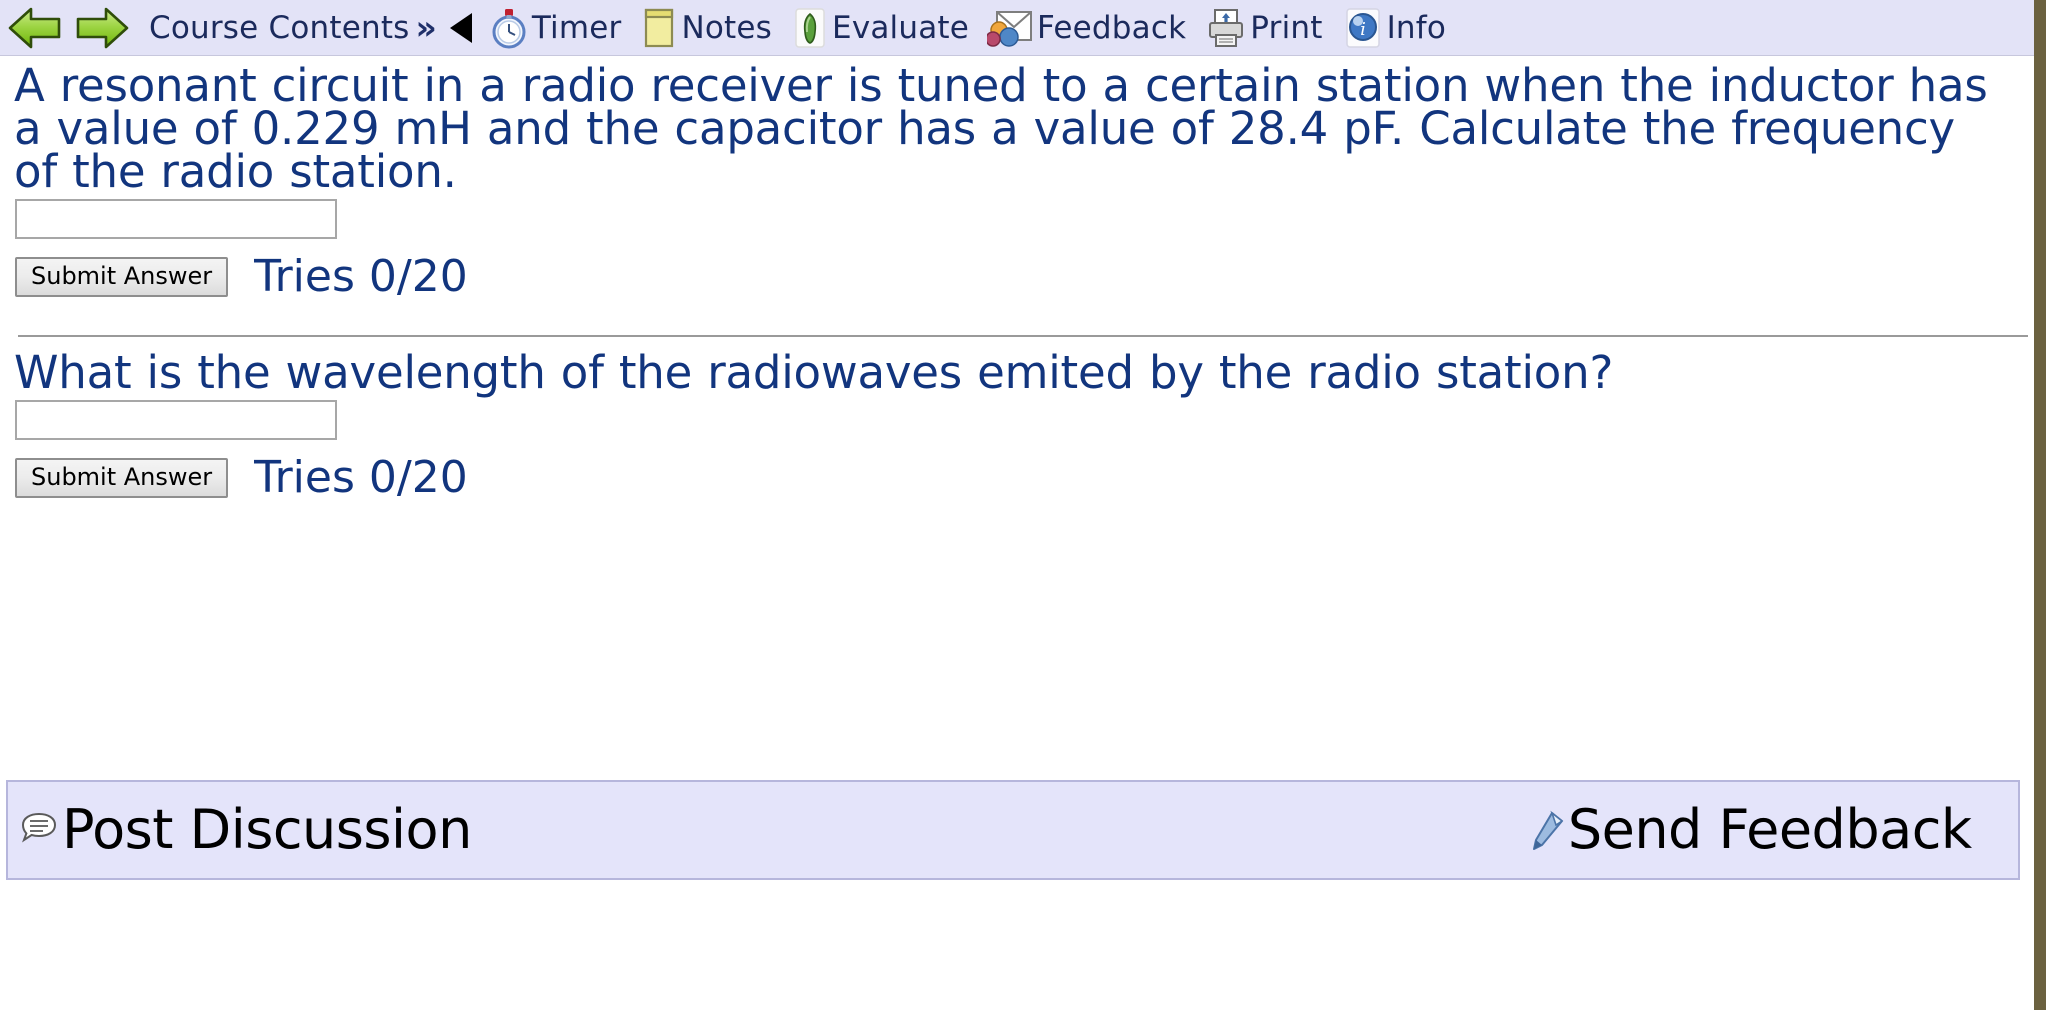 Image resolution: width=2046 pixels, height=1010 pixels. I want to click on problem-1-submit-row: Submit Answer Tries 0/20, so click(1017, 277).